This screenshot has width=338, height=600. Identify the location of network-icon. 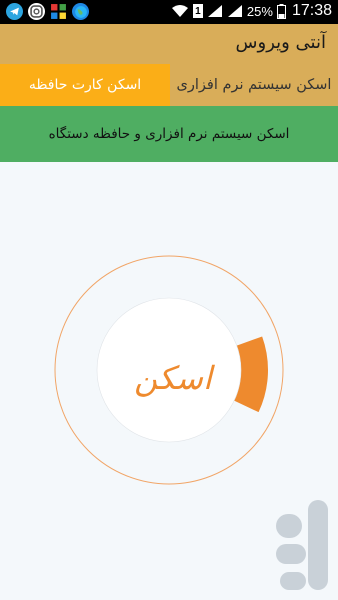
(58, 11).